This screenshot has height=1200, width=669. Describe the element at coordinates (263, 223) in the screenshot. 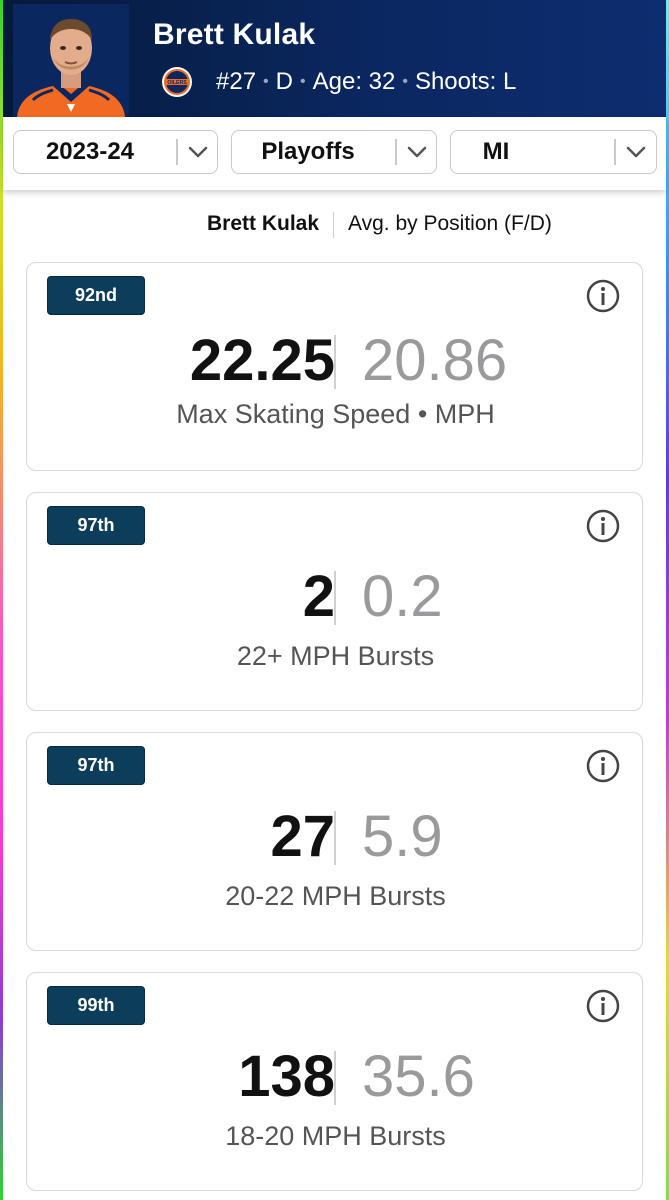

I see `legend-player-label: Brett Kulak` at that location.